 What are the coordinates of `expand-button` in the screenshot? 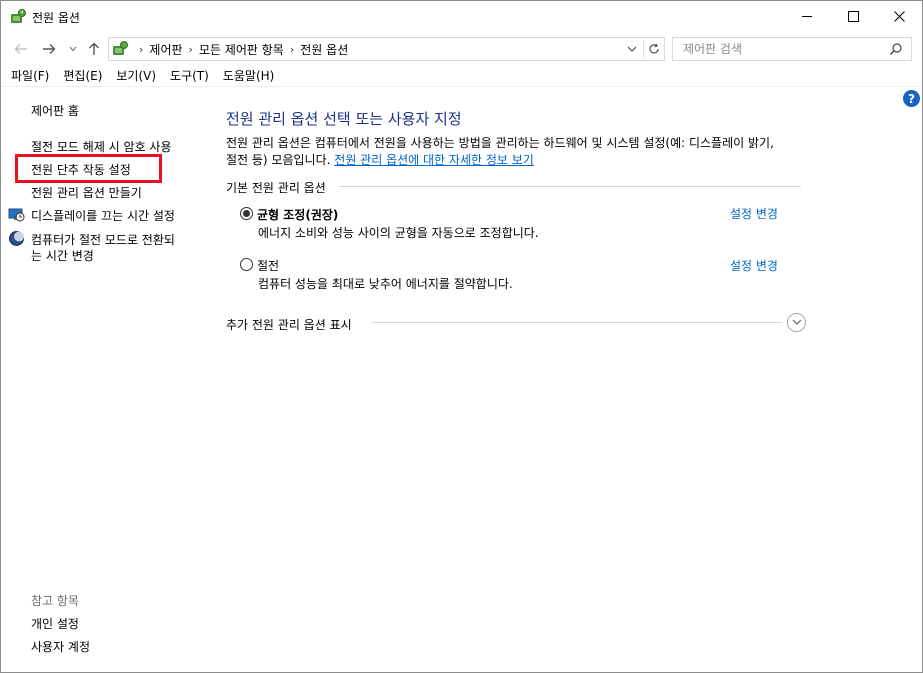 It's located at (796, 322).